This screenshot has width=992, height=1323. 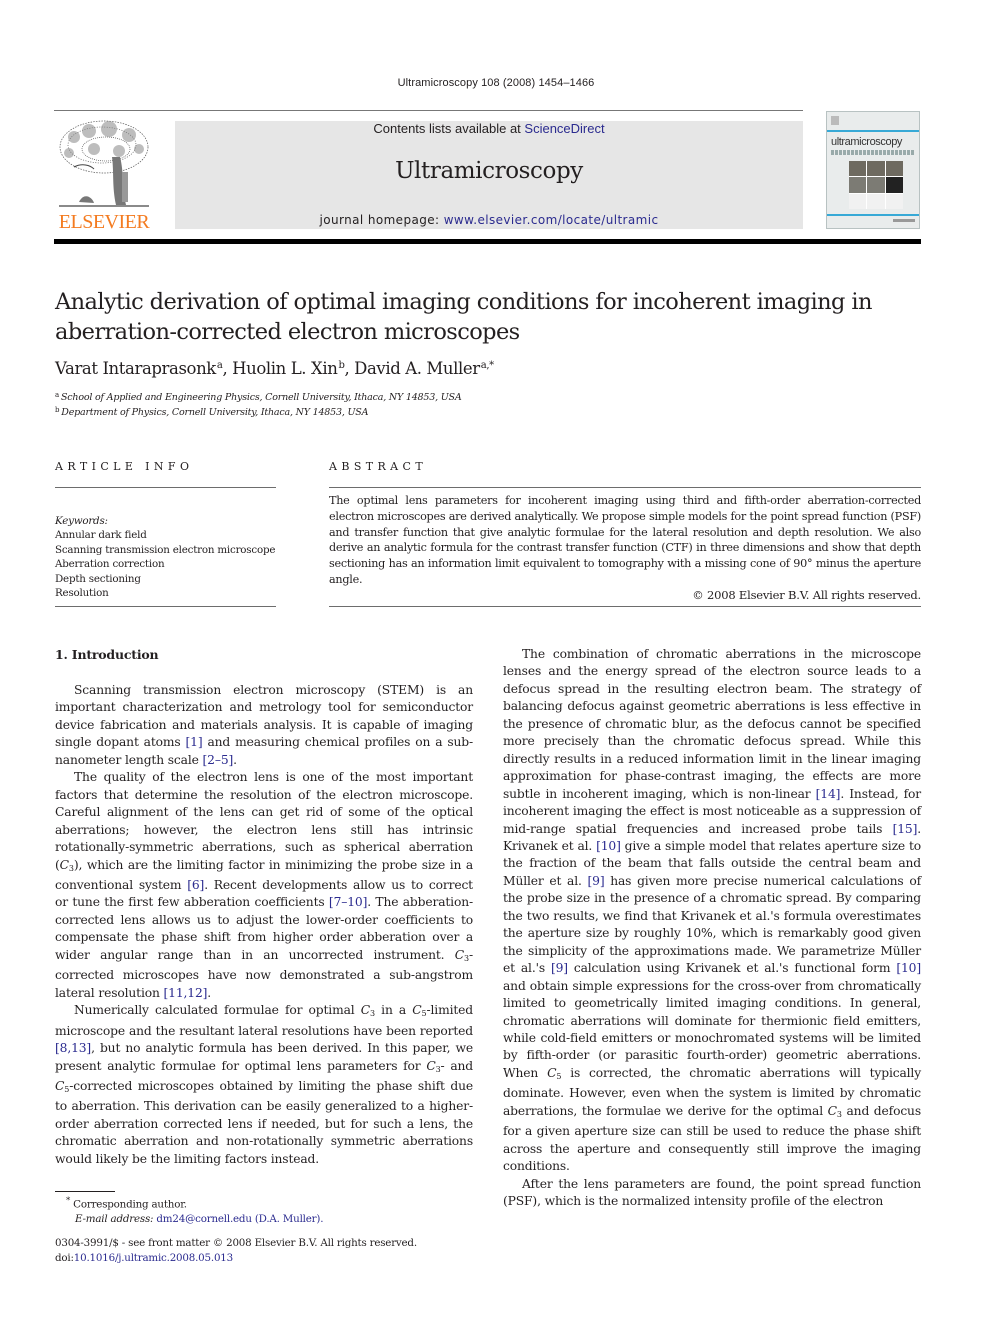 What do you see at coordinates (905, 829) in the screenshot?
I see `citation-link: [15]` at bounding box center [905, 829].